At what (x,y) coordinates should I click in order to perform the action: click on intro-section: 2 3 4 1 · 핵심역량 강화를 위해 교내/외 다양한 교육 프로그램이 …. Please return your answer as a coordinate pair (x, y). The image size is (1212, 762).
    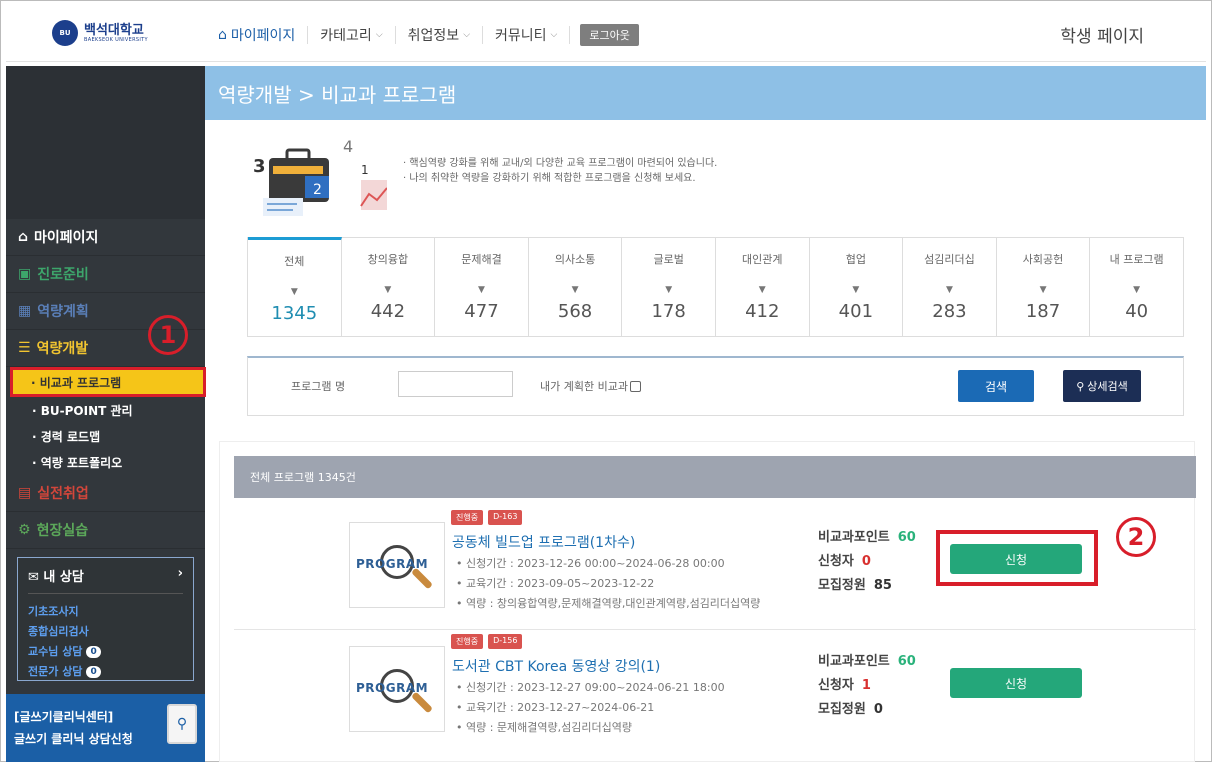
    Looking at the image, I should click on (599, 181).